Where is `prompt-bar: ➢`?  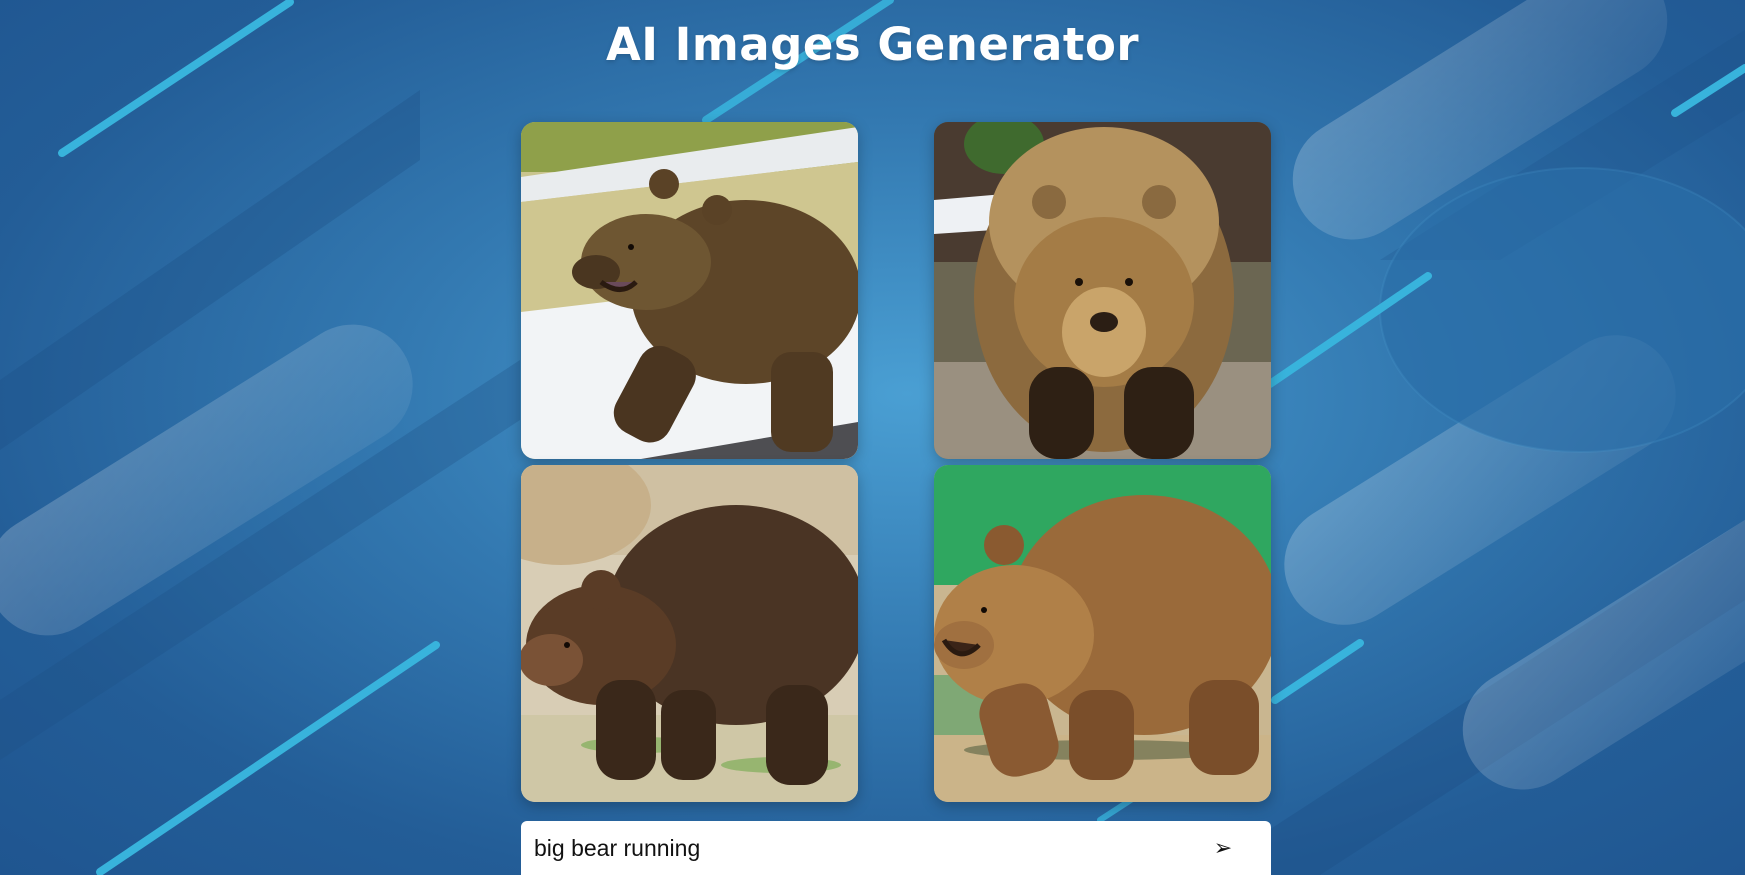
prompt-bar: ➢ is located at coordinates (896, 848).